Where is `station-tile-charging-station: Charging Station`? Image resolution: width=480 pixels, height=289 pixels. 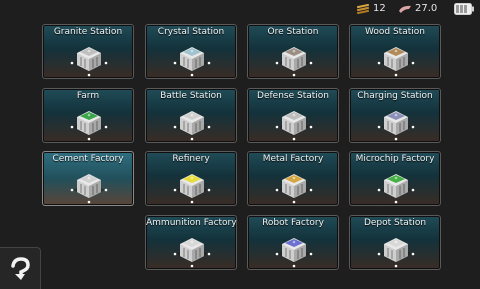
station-tile-charging-station: Charging Station is located at coordinates (395, 115).